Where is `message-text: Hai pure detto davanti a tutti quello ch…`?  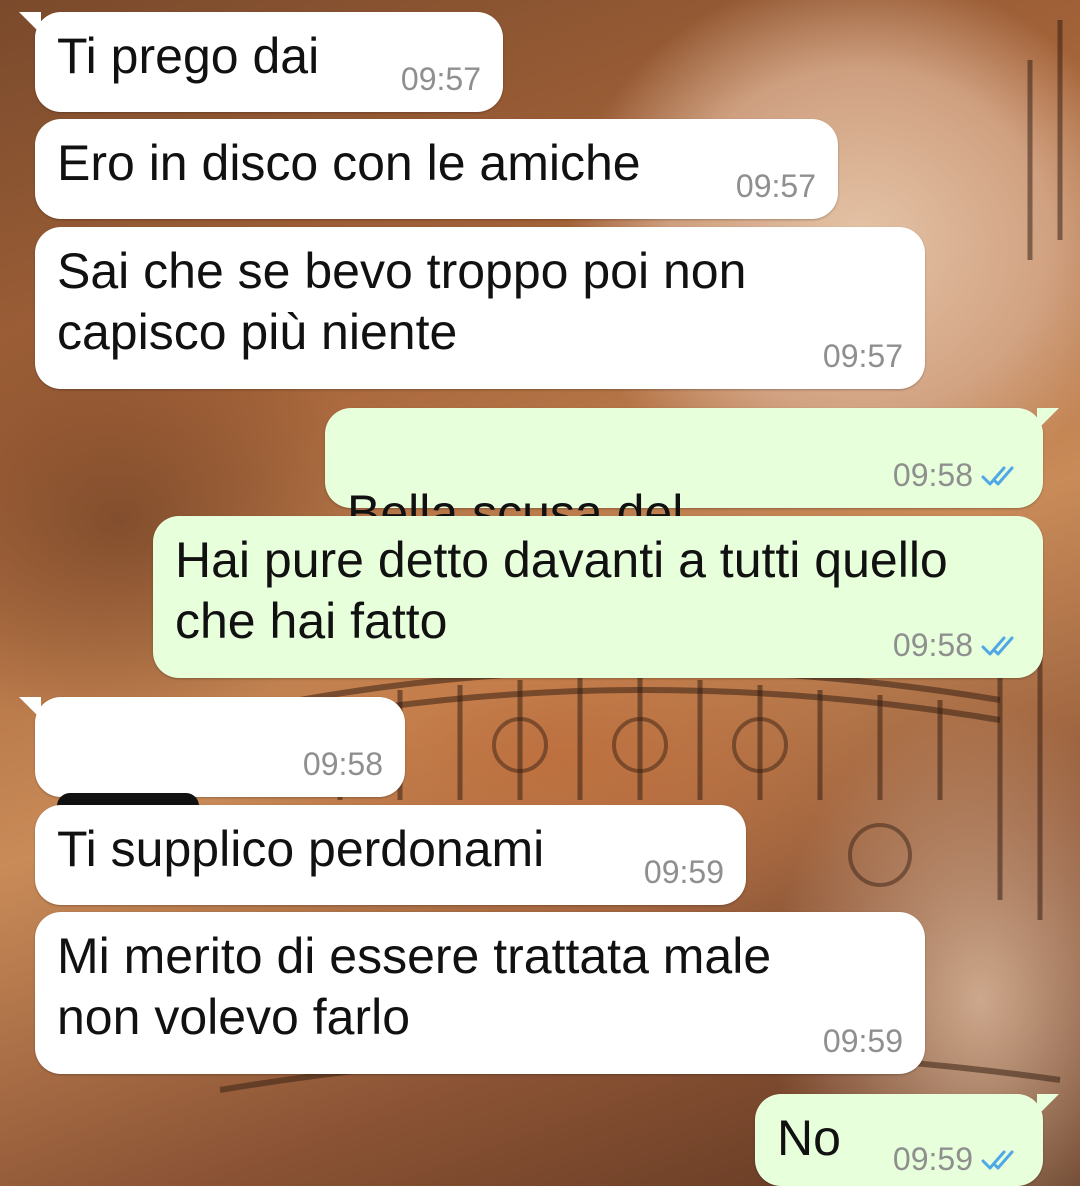
message-text: Hai pure detto davanti a tutti quello ch… is located at coordinates (561, 590).